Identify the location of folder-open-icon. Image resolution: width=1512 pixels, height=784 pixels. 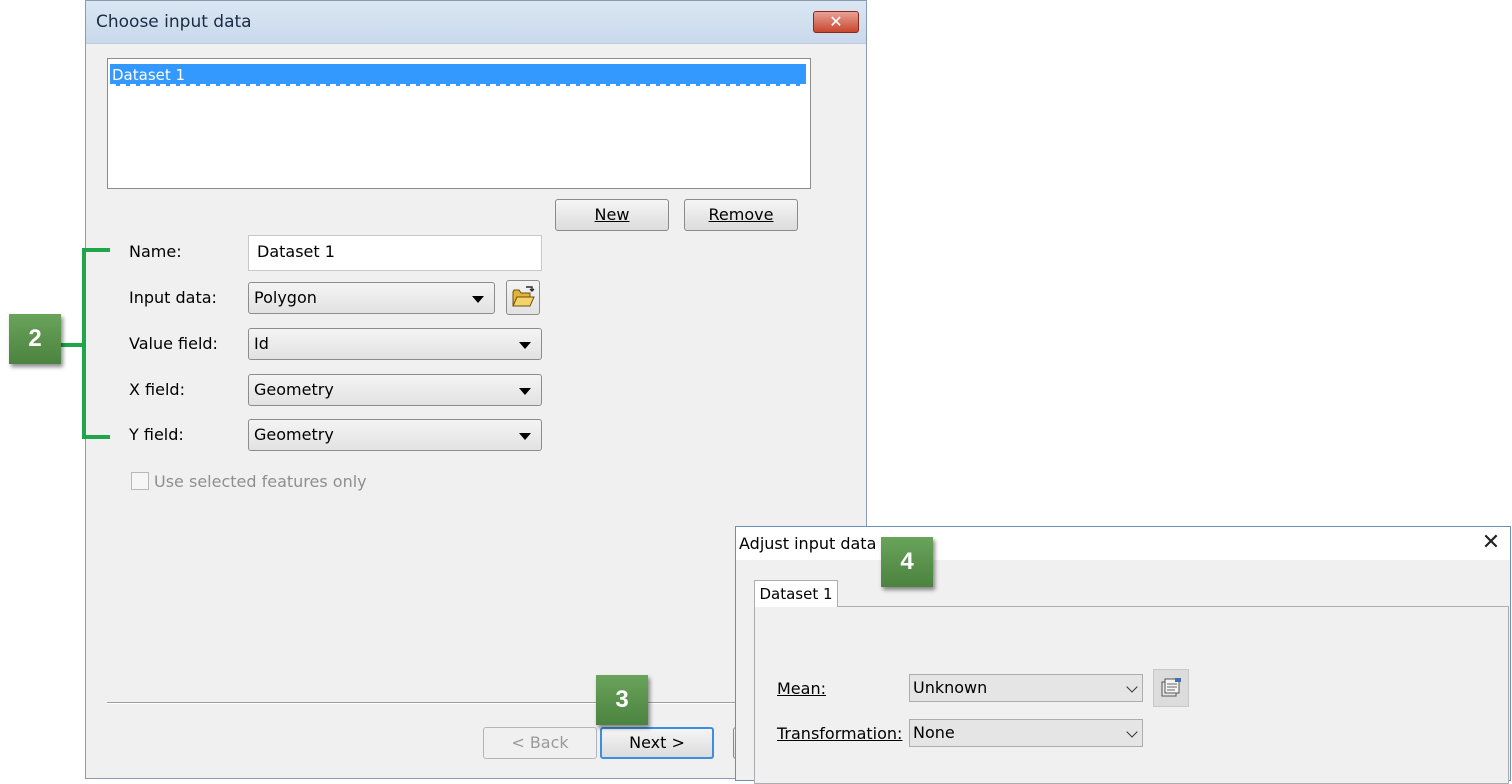
(523, 296).